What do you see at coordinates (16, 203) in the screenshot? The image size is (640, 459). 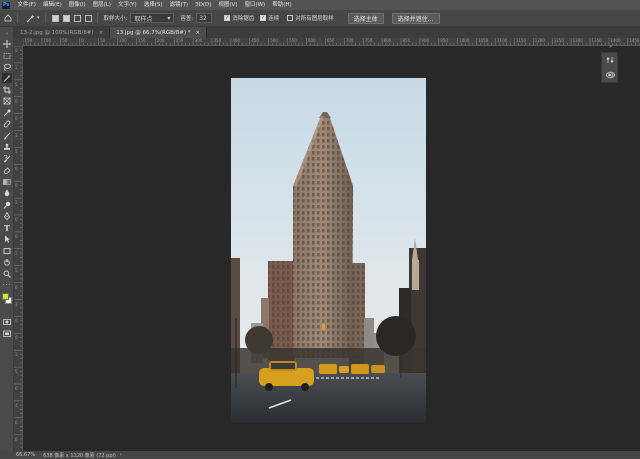 I see `ruler-label: 2` at bounding box center [16, 203].